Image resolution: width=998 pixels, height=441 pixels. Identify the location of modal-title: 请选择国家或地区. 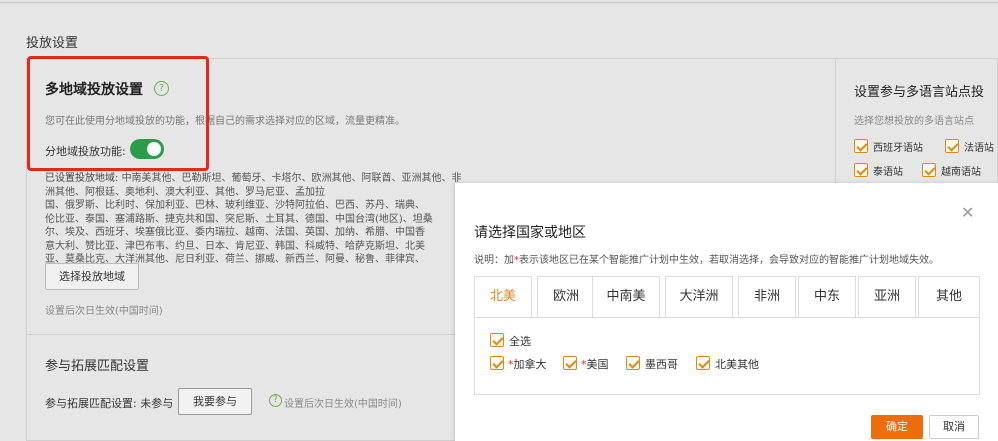
(530, 233).